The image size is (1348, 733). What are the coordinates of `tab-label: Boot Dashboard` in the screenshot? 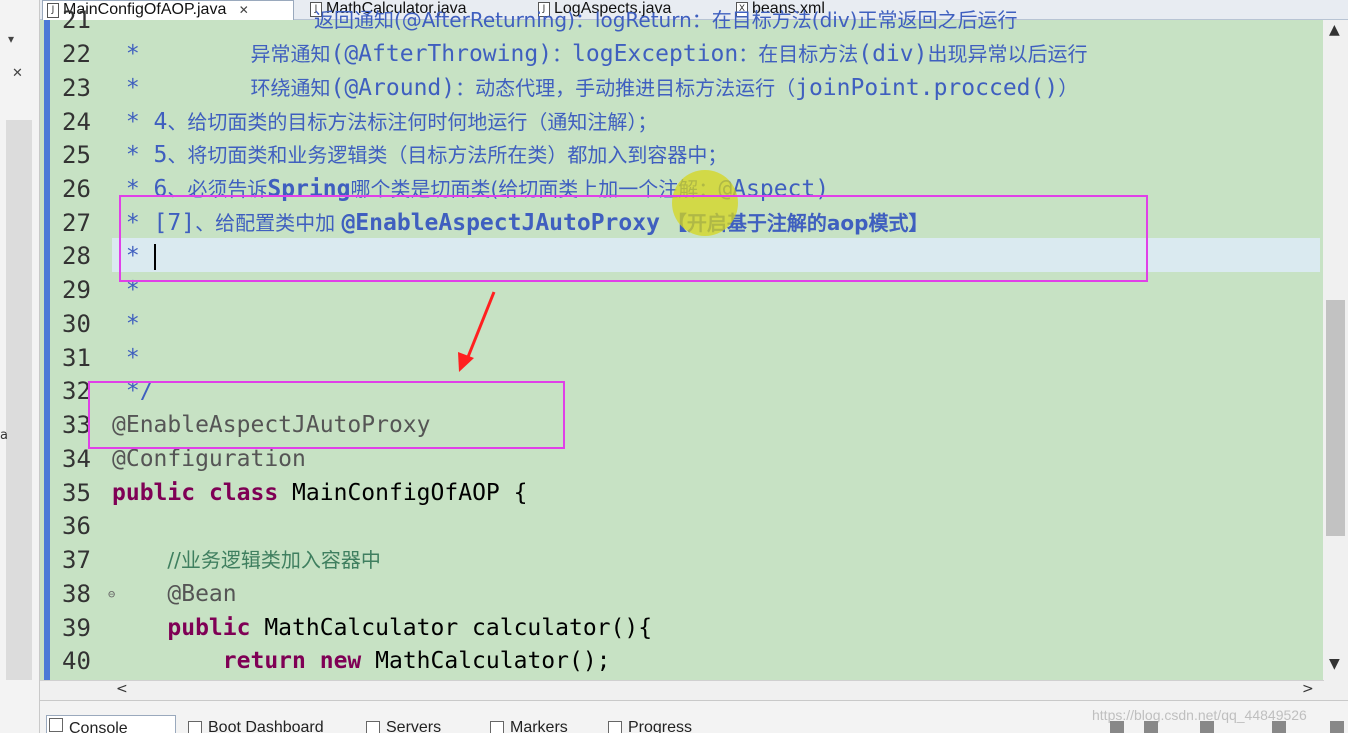 It's located at (266, 726).